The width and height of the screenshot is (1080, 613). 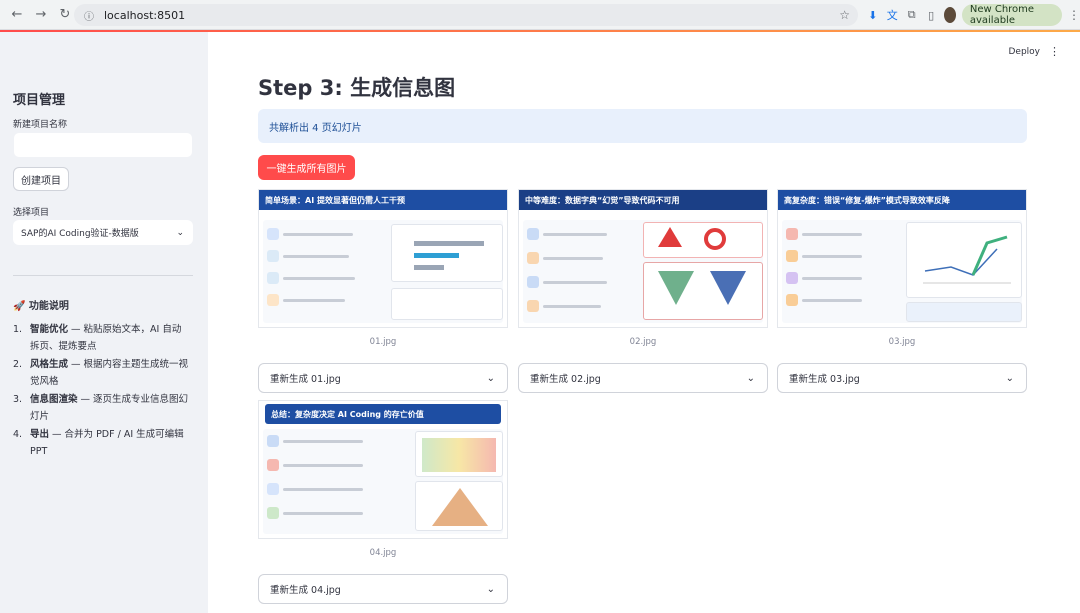 I want to click on regenerate-label: 重新生成 04.jpg, so click(x=305, y=590).